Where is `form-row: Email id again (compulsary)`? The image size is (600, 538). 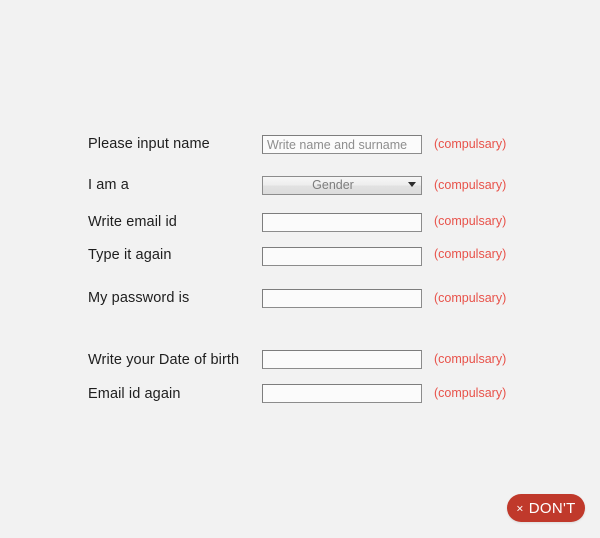
form-row: Email id again (compulsary) is located at coordinates (300, 394).